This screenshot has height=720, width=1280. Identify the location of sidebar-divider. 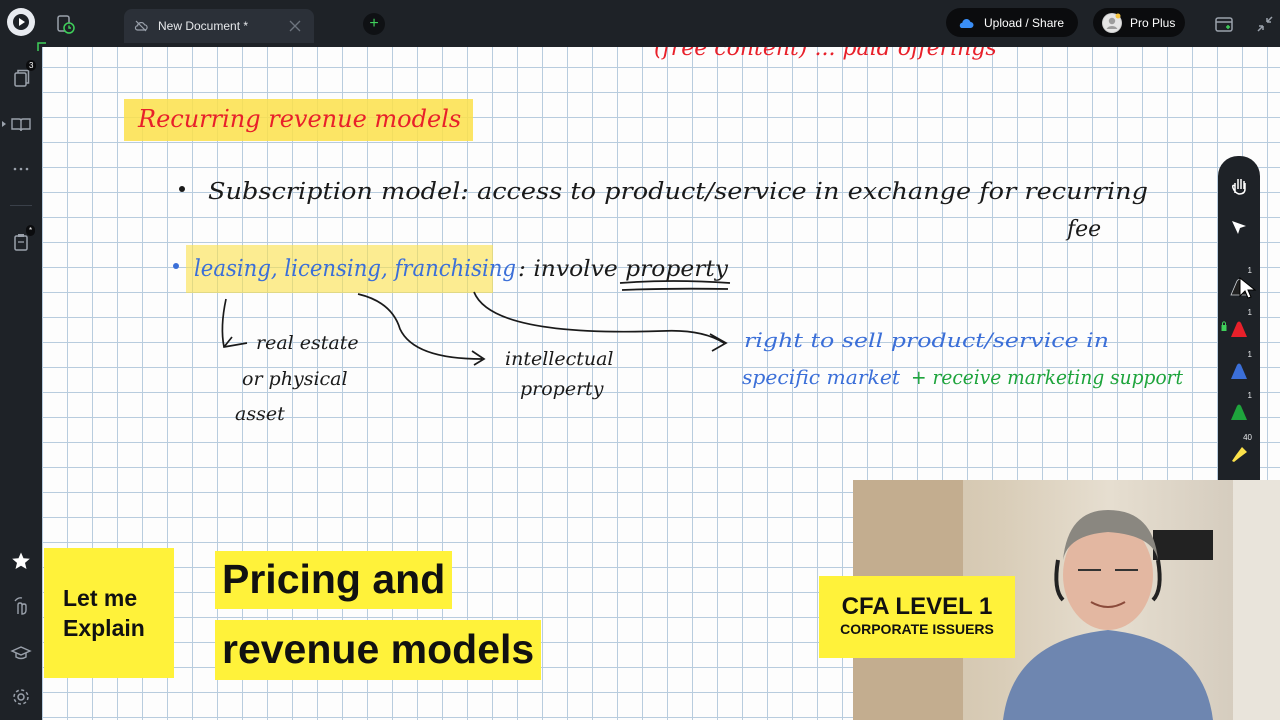
(21, 205).